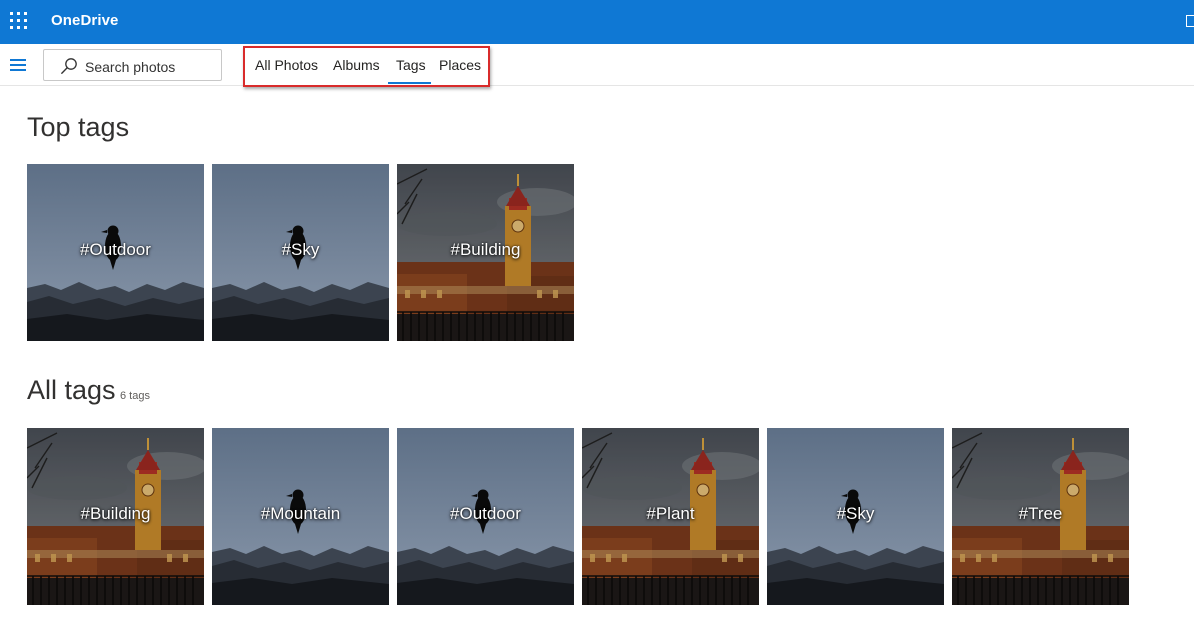 The height and width of the screenshot is (621, 1194). I want to click on all-tags-heading: All tags, so click(71, 390).